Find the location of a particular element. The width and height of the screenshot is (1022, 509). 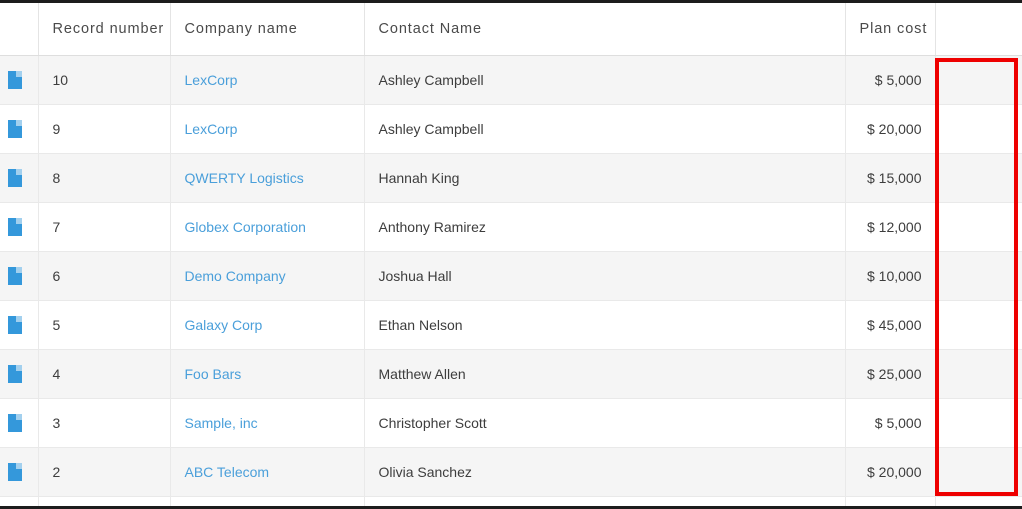

cell-contact-name: Ethan Nelson is located at coordinates (605, 325).